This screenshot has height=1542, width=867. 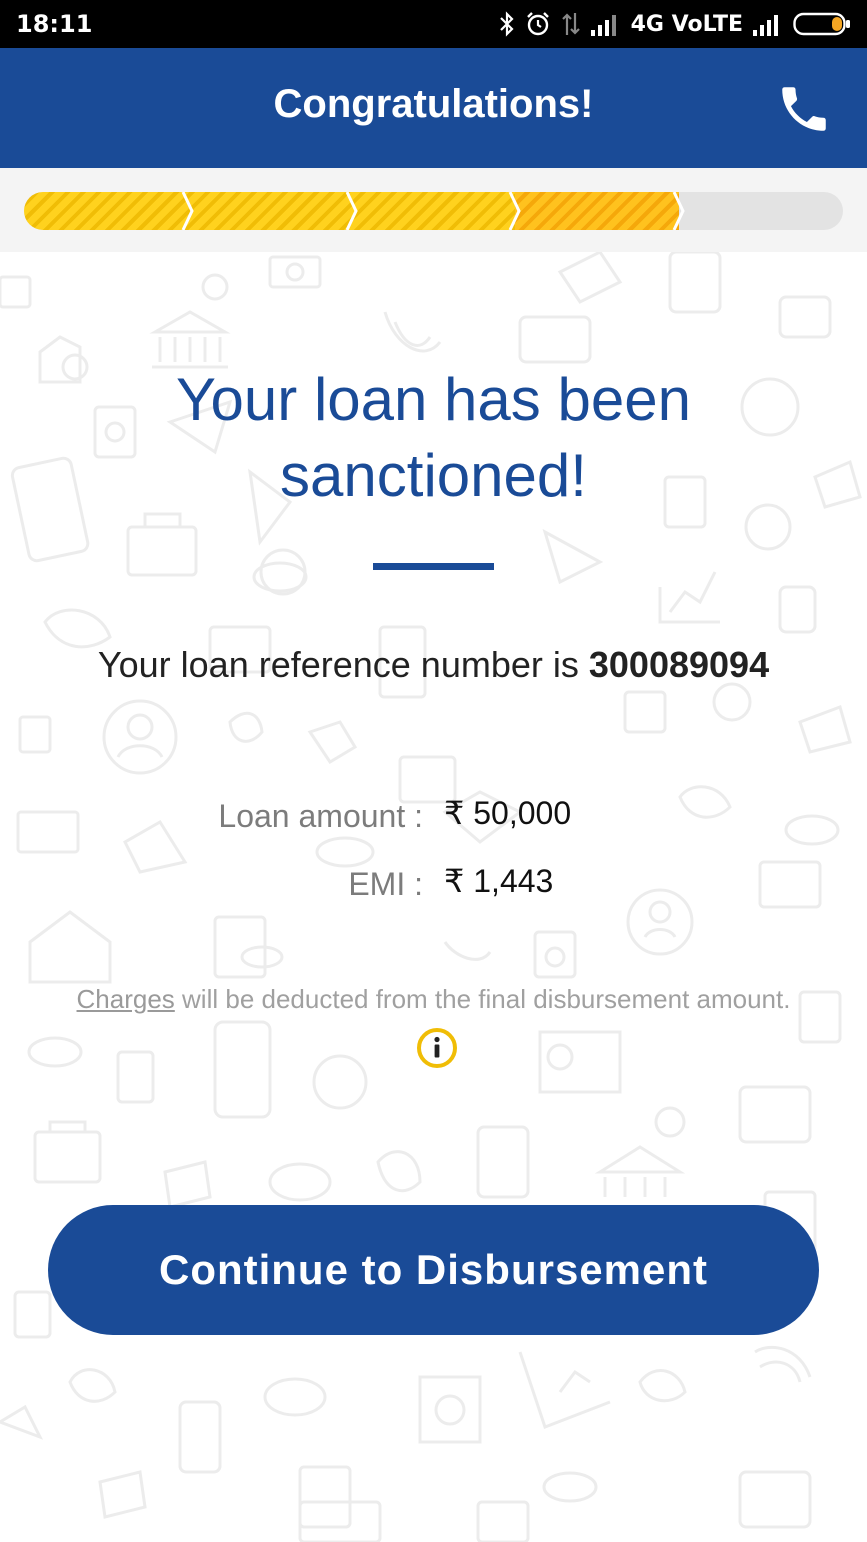 What do you see at coordinates (320, 816) in the screenshot?
I see `loan-amount-label: Loan amount :` at bounding box center [320, 816].